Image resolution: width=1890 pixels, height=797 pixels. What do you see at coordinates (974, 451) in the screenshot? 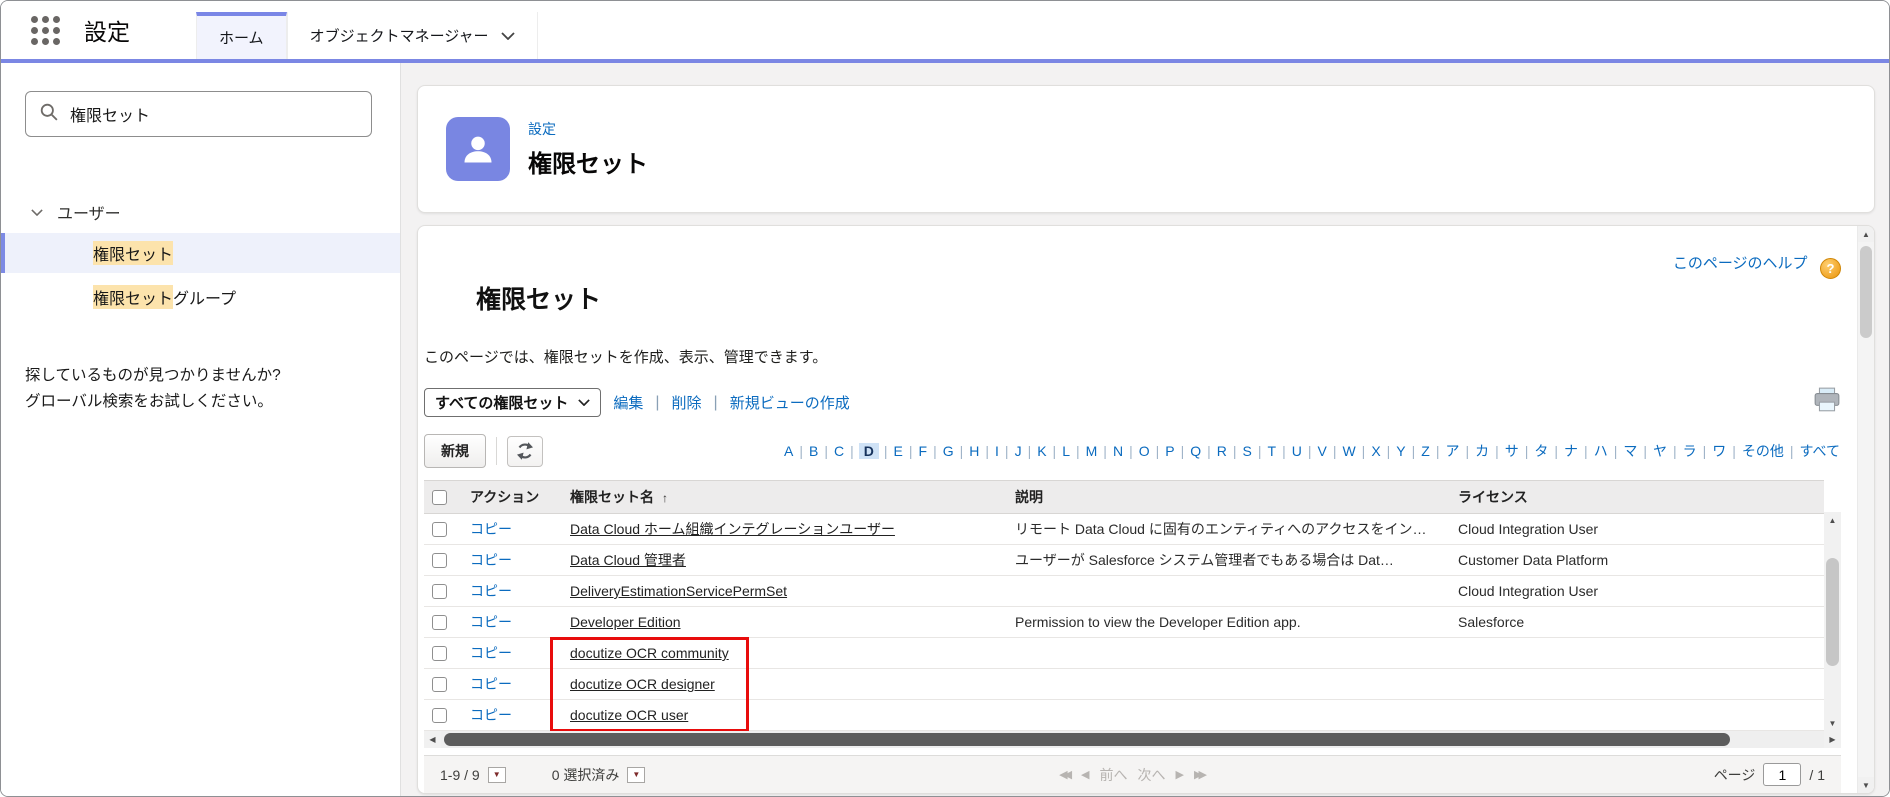
I see `alphabet-link: H` at bounding box center [974, 451].